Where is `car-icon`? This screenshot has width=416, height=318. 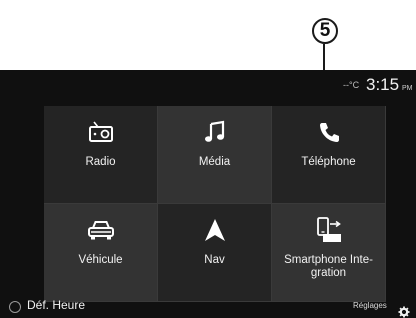 car-icon is located at coordinates (100, 230).